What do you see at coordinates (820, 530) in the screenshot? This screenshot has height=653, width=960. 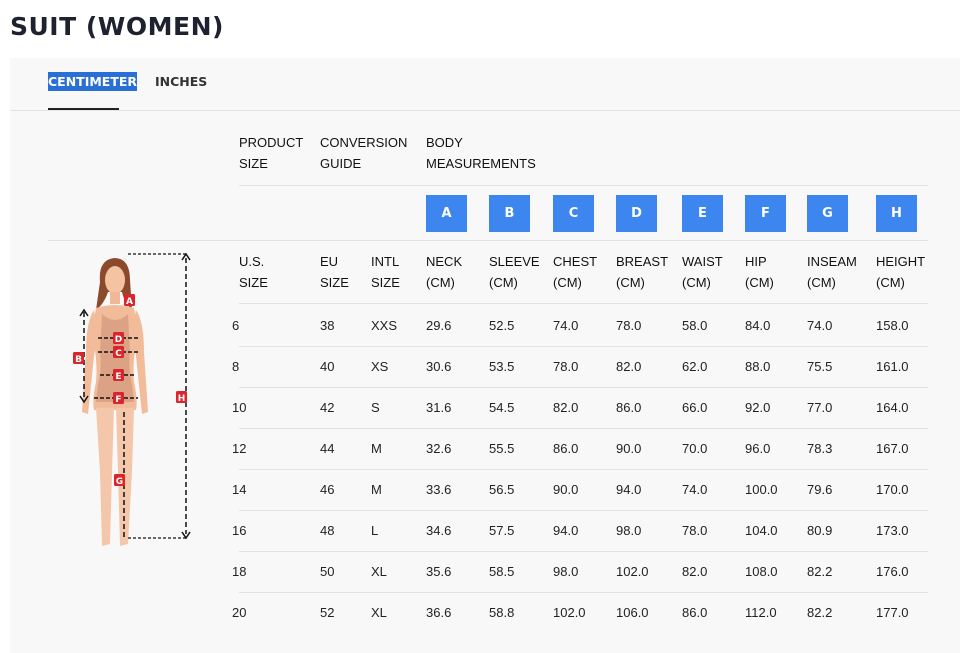 I see `table-cell: 80.9` at bounding box center [820, 530].